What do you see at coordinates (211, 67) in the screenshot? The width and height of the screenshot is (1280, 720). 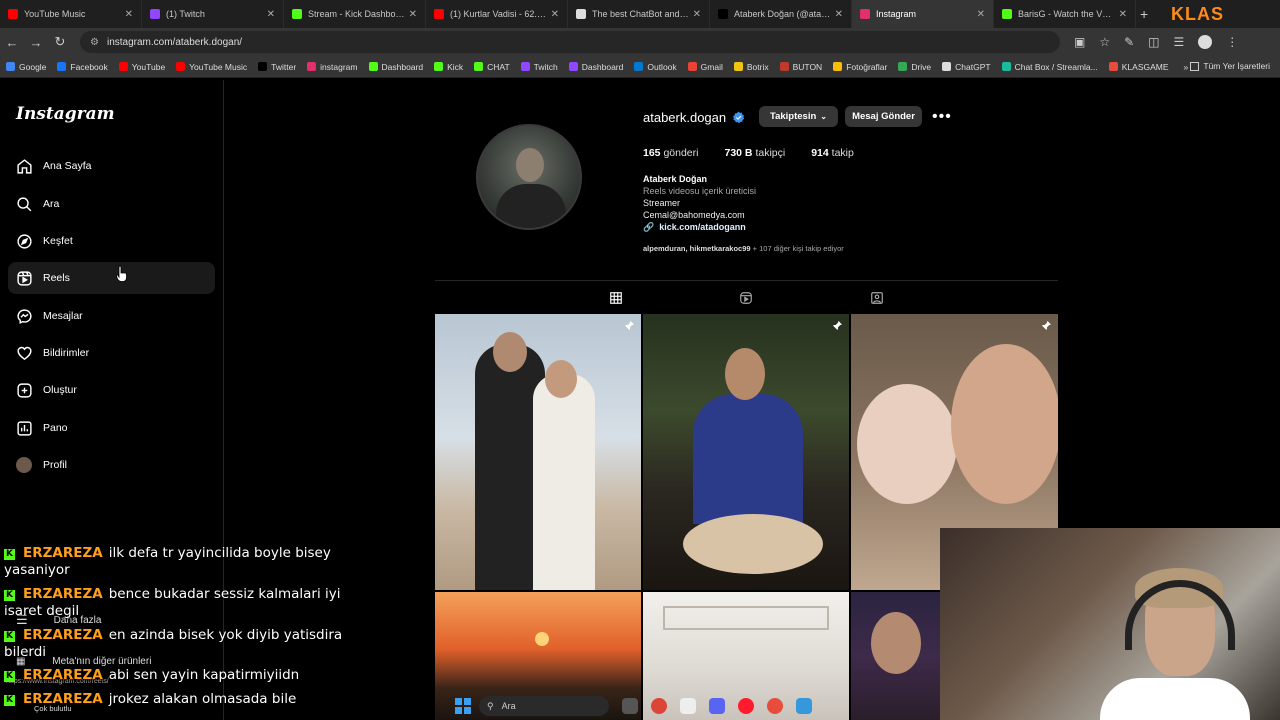 I see `bookmark-item: YouTube Music` at bounding box center [211, 67].